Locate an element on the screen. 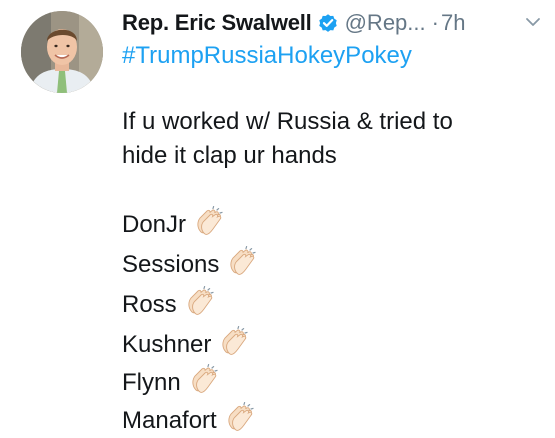  tweet-header: Rep. Eric Swalwell @Rep... · 7h is located at coordinates (293, 23).